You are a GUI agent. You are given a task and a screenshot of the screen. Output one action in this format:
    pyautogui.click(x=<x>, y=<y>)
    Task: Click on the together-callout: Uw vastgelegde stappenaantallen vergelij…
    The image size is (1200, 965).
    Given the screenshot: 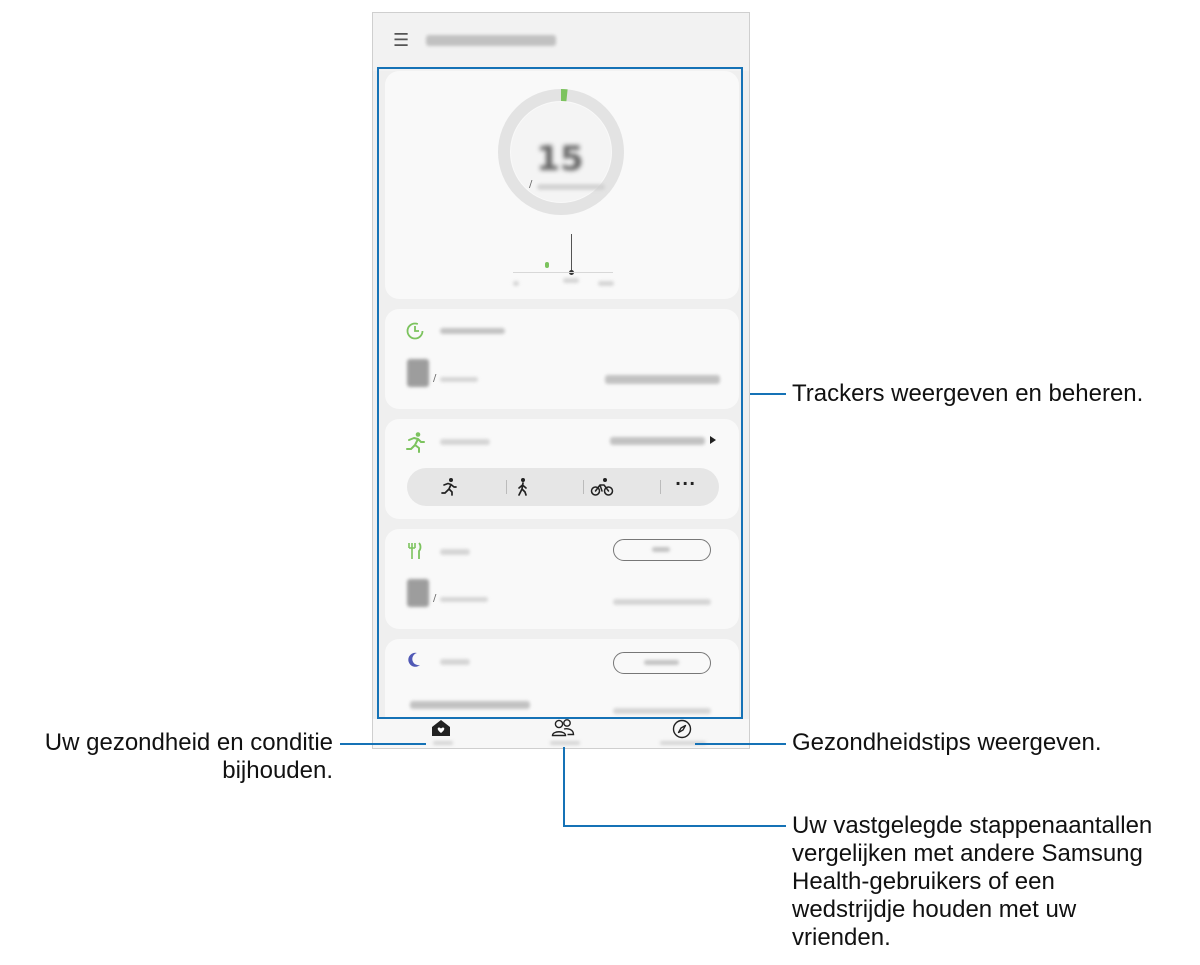 What is the action you would take?
    pyautogui.click(x=994, y=882)
    